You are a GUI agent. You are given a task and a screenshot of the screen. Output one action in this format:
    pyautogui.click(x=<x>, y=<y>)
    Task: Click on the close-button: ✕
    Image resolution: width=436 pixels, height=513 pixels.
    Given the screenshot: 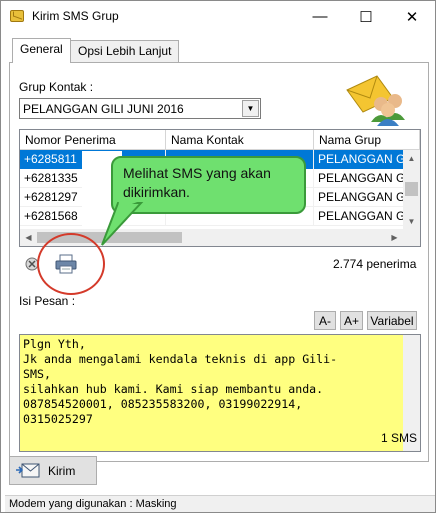 What is the action you would take?
    pyautogui.click(x=412, y=16)
    